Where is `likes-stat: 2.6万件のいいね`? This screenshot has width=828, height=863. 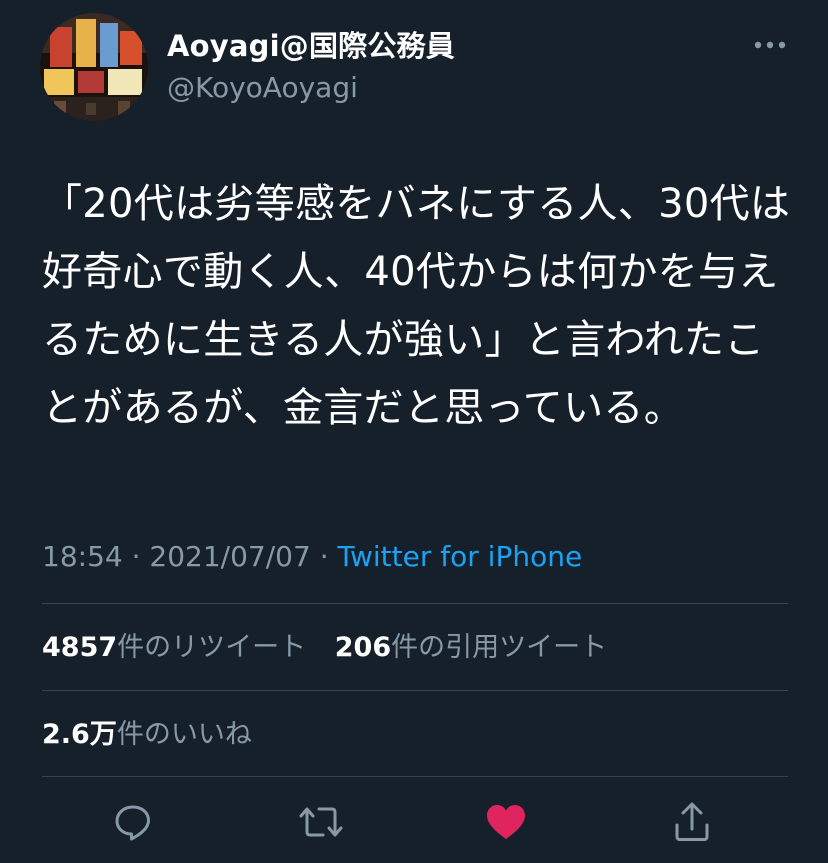 likes-stat: 2.6万件のいいね is located at coordinates (147, 735).